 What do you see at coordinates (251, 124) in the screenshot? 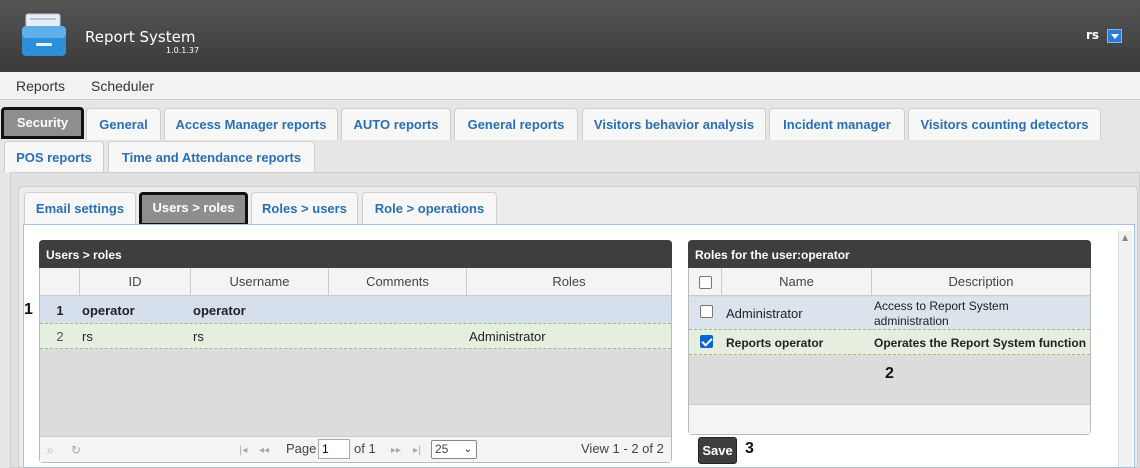
I see `tab-access-manager-reports: Access Manager reports` at bounding box center [251, 124].